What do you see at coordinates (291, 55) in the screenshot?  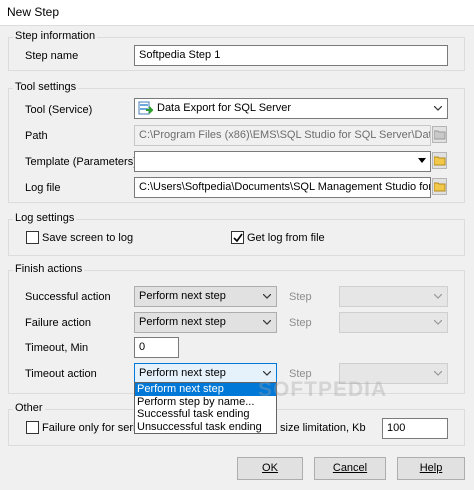 I see `step-name-input: Softpedia Step 1` at bounding box center [291, 55].